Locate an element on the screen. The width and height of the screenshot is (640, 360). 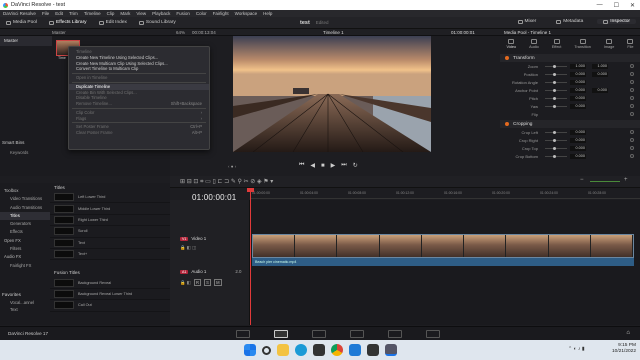
tab-transition: Transition is located at coordinates (582, 44).